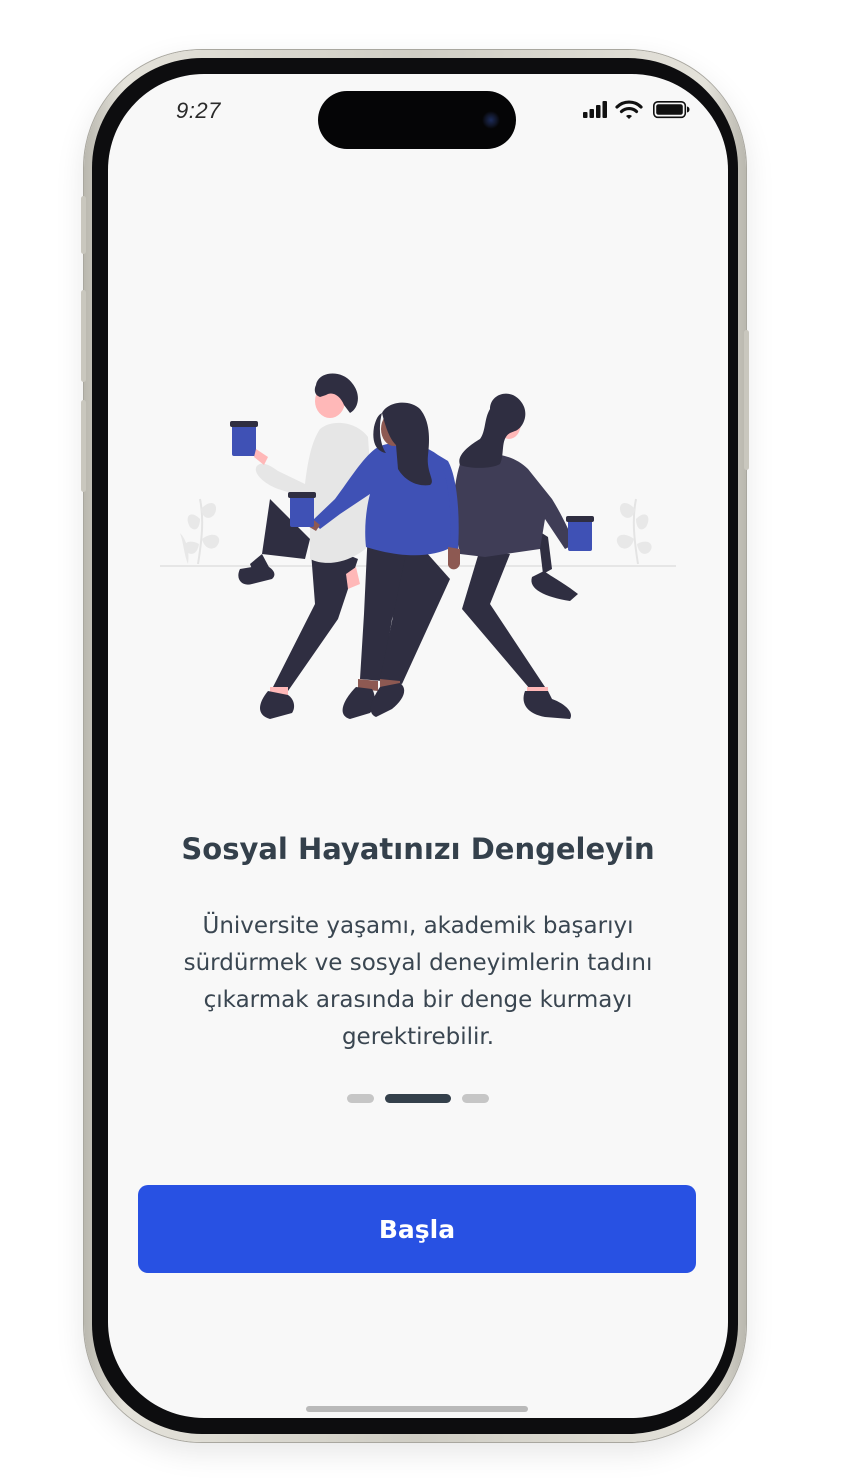 The image size is (850, 1484). I want to click on home-indicator, so click(417, 1409).